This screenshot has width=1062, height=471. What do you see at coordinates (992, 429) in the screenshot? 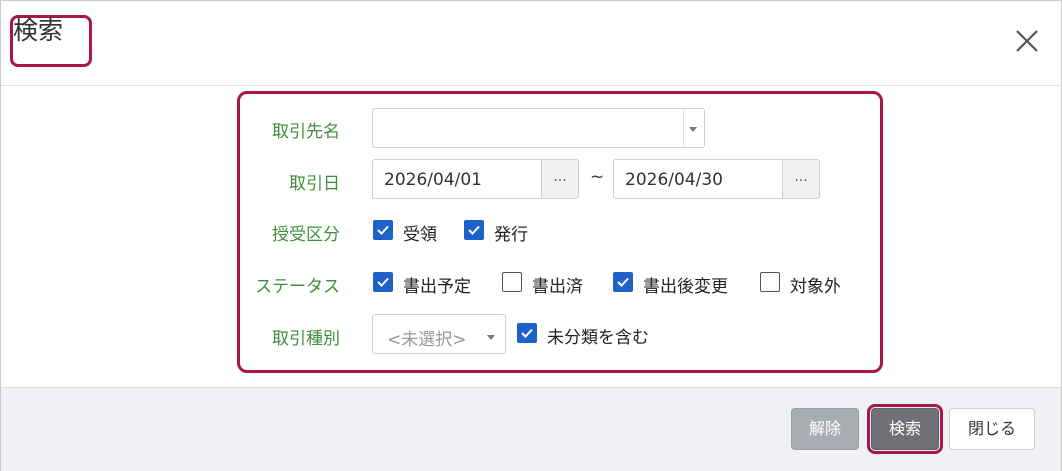
I see `close-button: 閉じる` at bounding box center [992, 429].